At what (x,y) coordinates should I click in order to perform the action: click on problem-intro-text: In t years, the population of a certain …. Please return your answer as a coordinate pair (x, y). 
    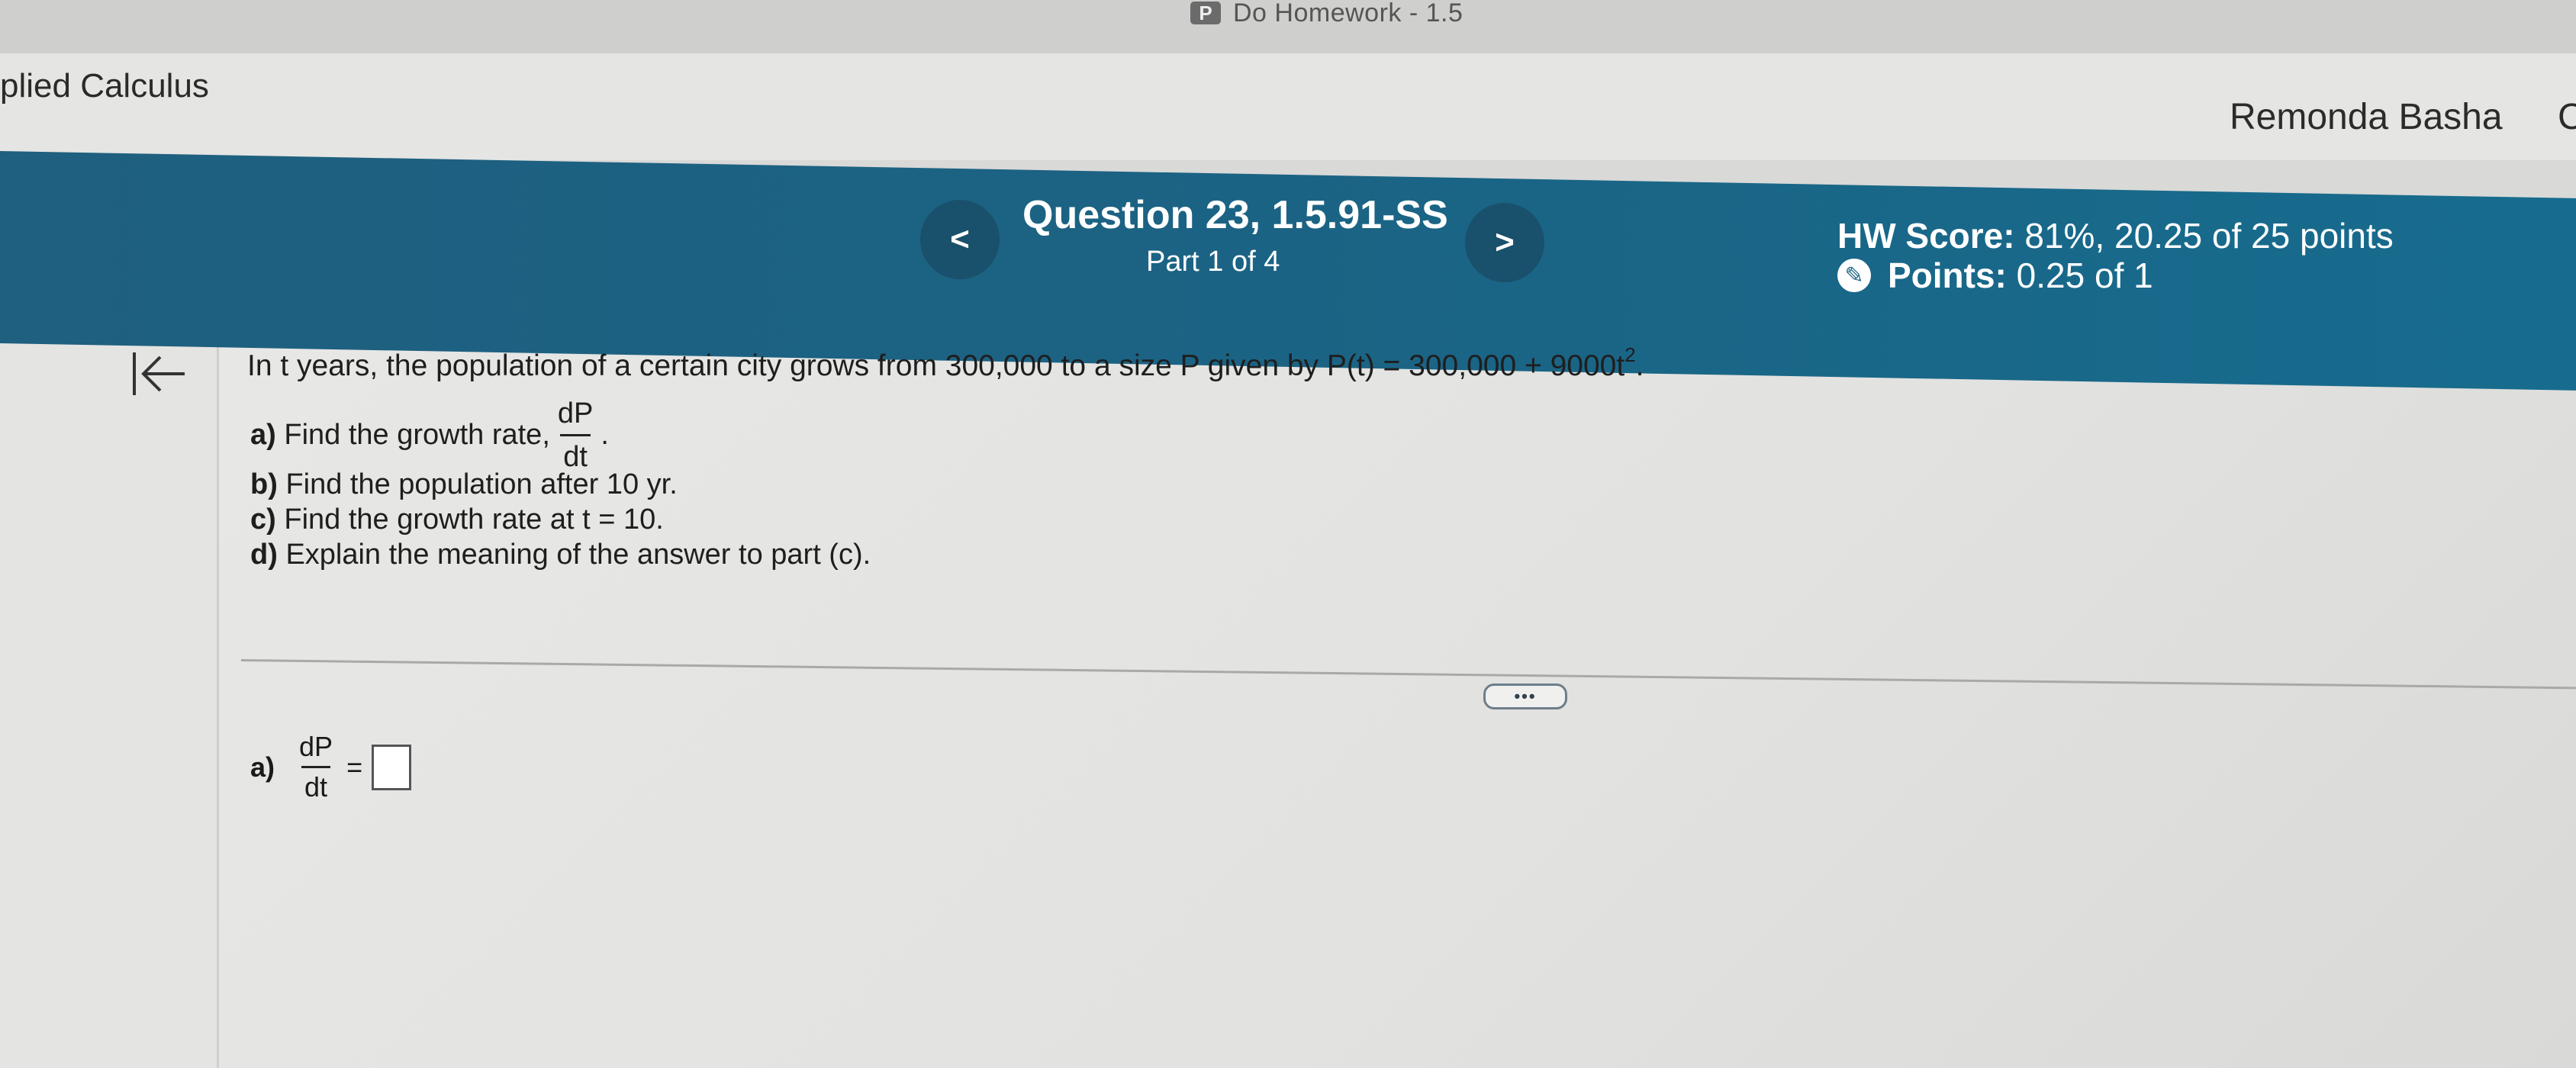
    Looking at the image, I should click on (936, 366).